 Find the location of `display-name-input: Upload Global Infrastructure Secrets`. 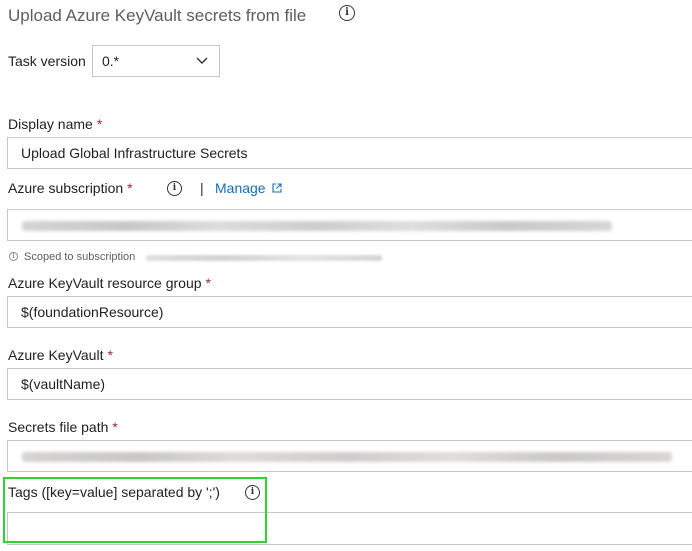

display-name-input: Upload Global Infrastructure Secrets is located at coordinates (349, 153).